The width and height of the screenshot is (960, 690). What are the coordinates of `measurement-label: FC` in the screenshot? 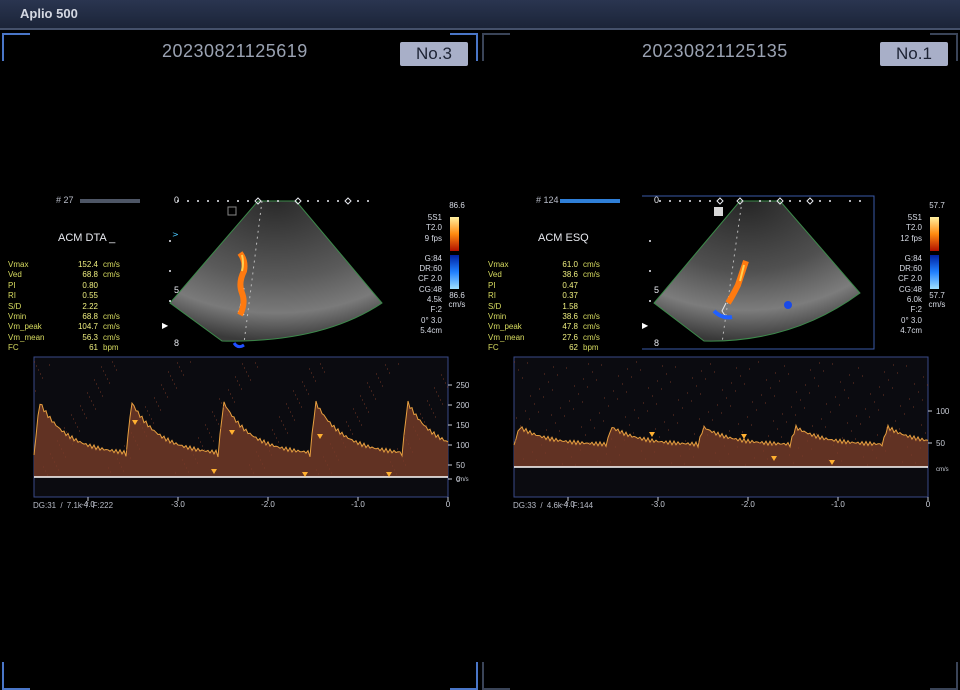 It's located at (13, 348).